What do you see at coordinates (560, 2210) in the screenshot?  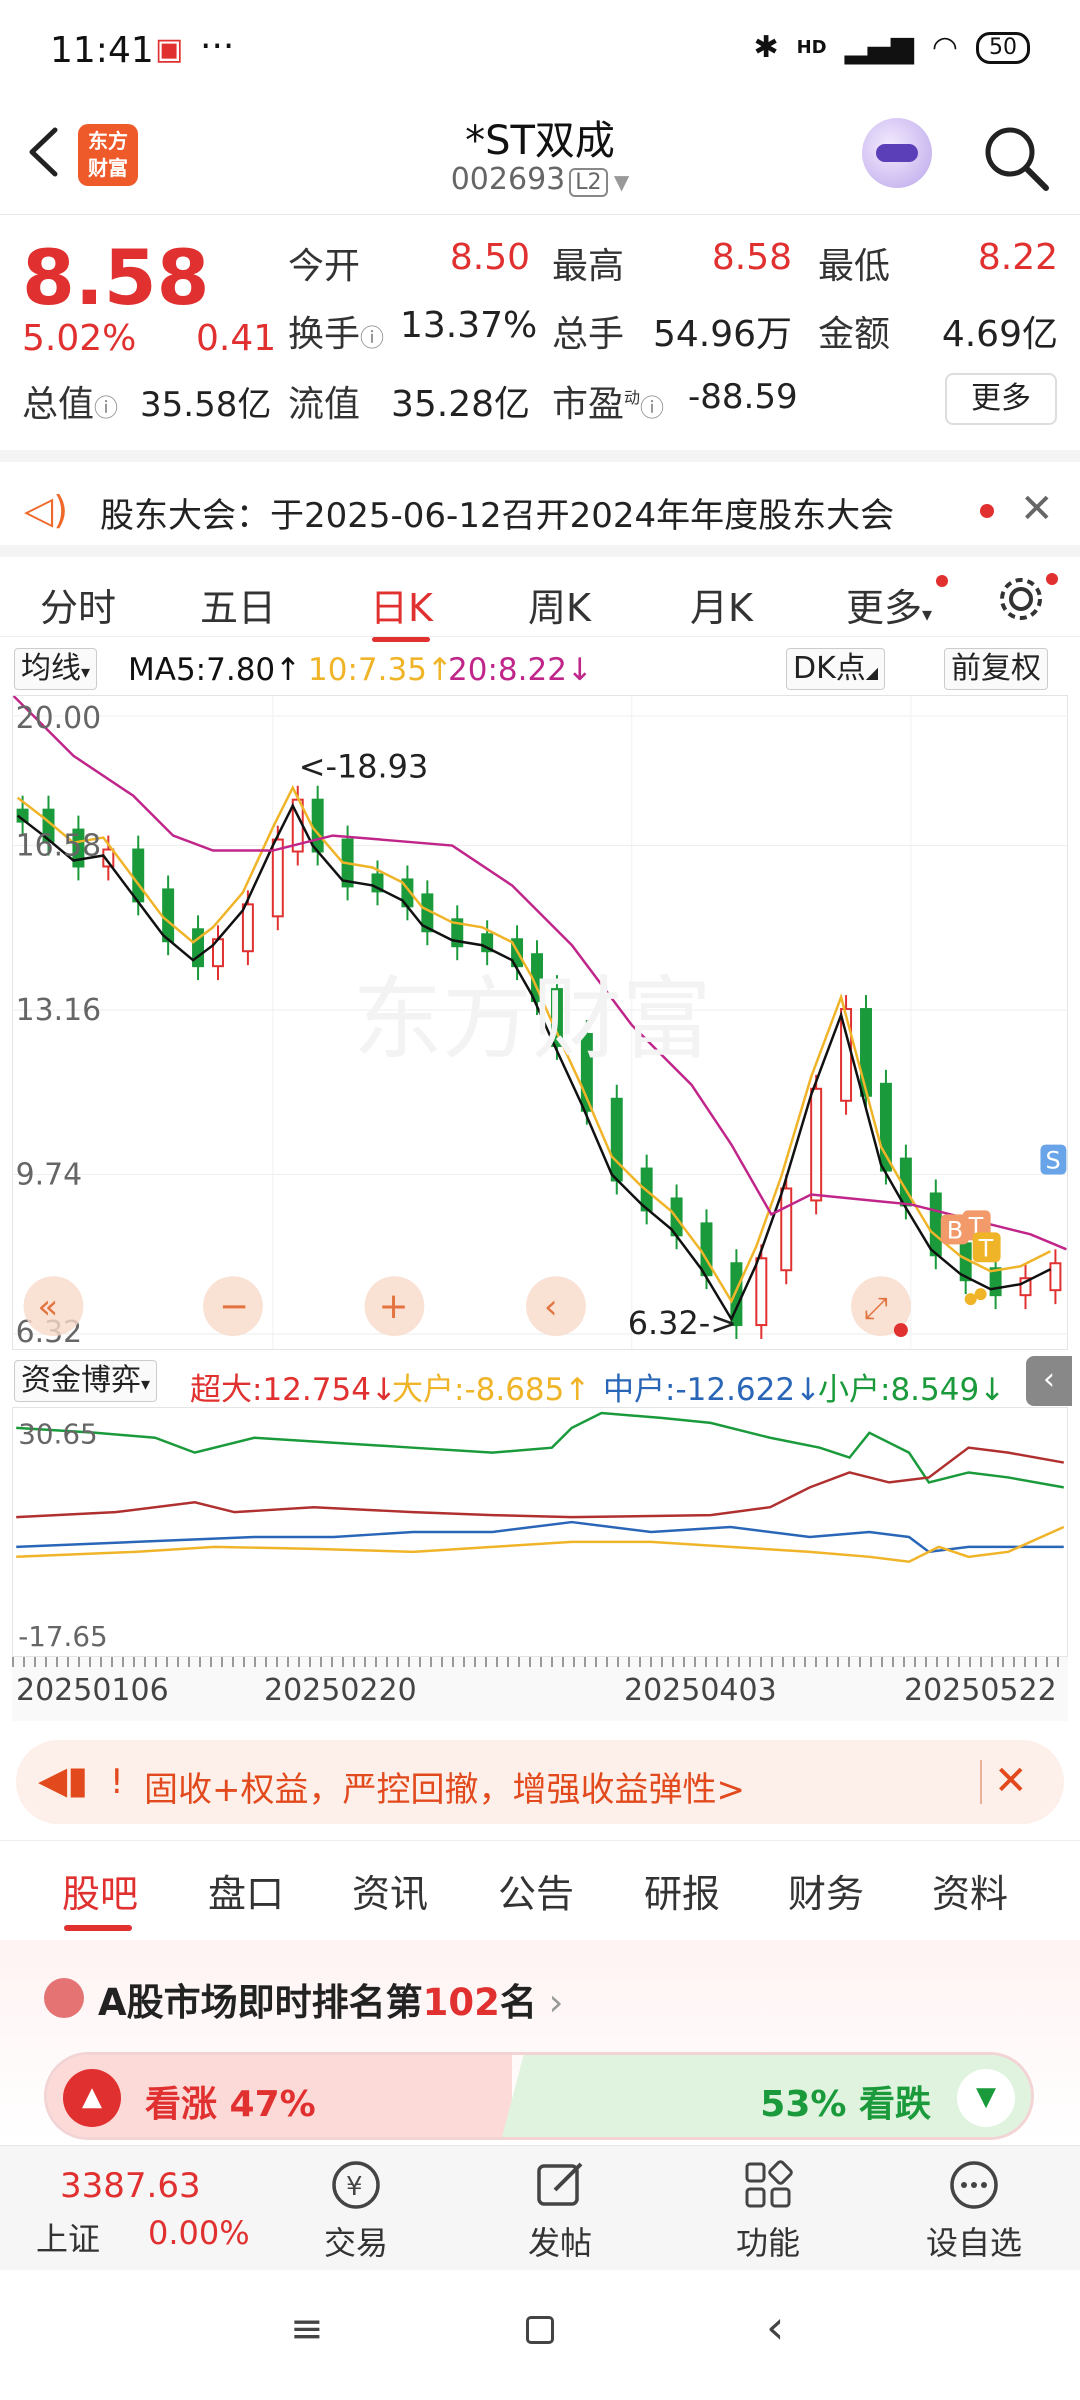 I see `post-button: 发帖` at bounding box center [560, 2210].